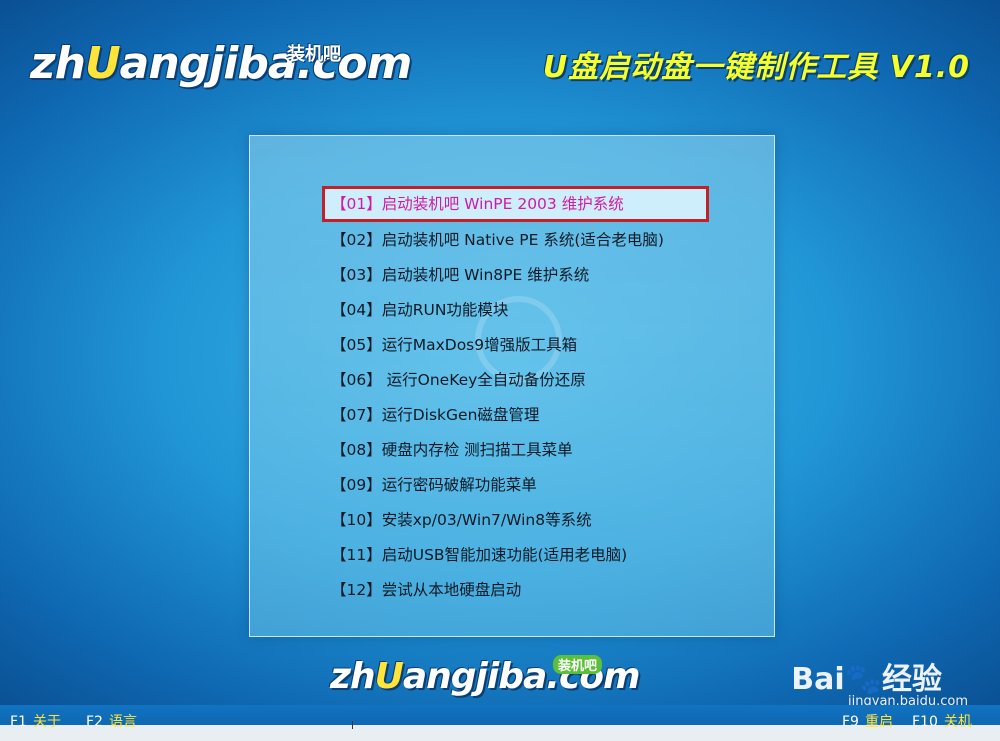 This screenshot has width=1000, height=741. I want to click on f10-key: F10, so click(925, 722).